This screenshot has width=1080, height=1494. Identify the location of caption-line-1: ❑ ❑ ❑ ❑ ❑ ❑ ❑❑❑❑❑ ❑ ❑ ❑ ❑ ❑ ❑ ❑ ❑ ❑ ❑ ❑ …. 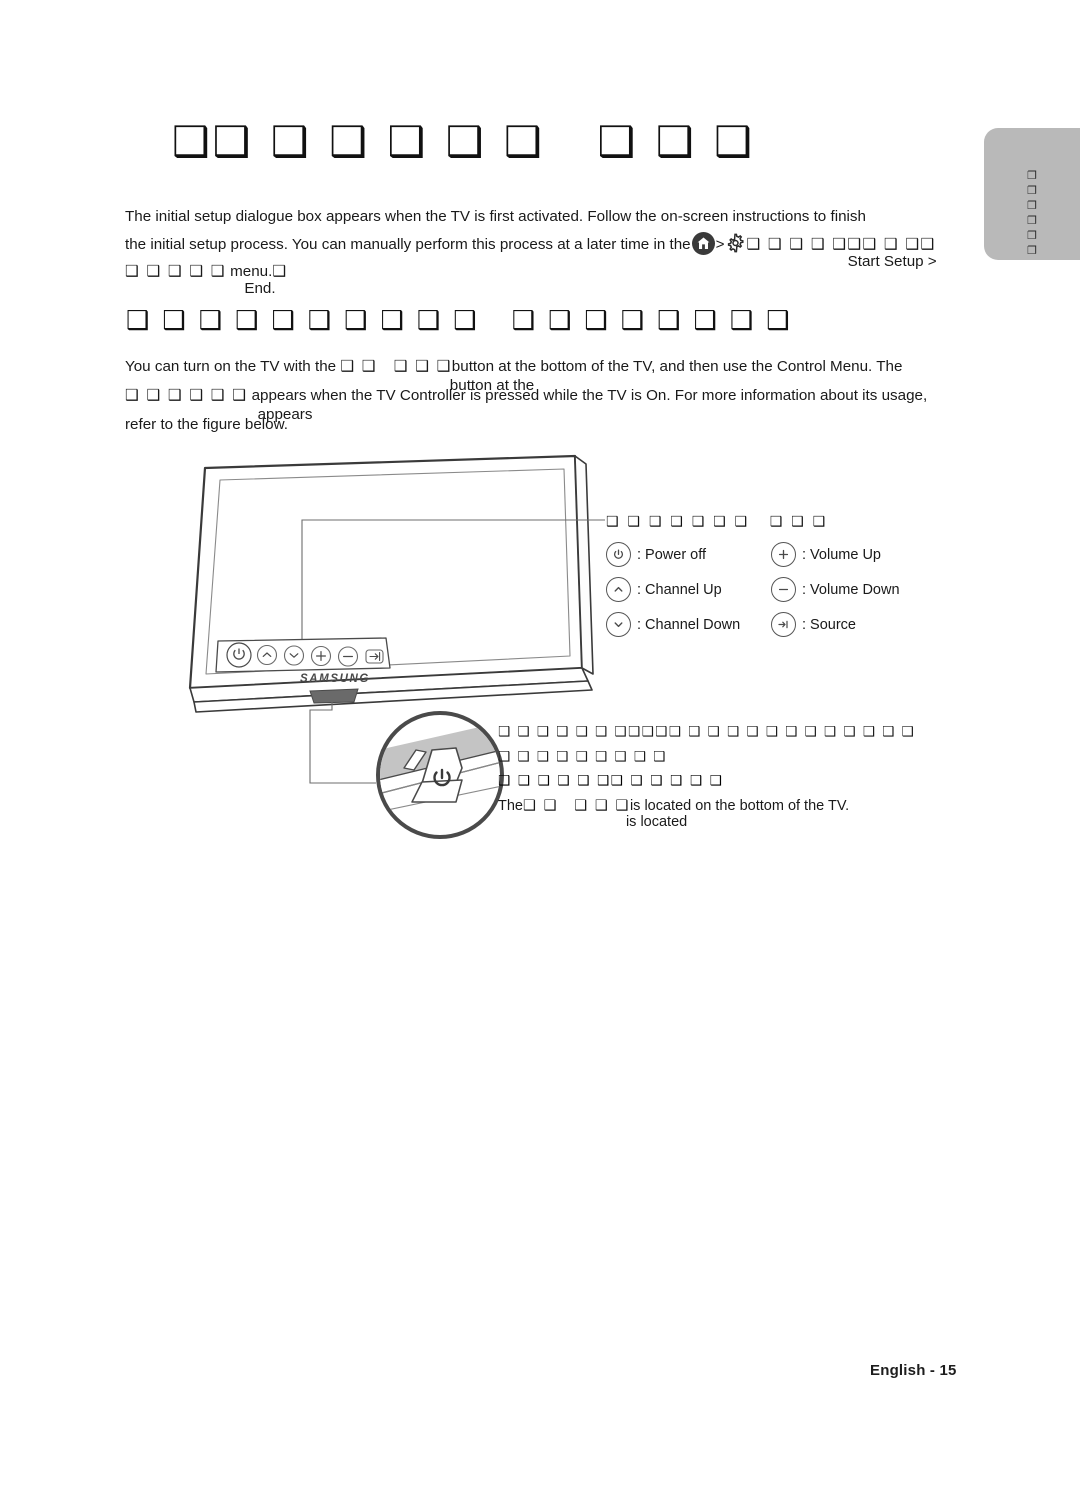
(707, 732).